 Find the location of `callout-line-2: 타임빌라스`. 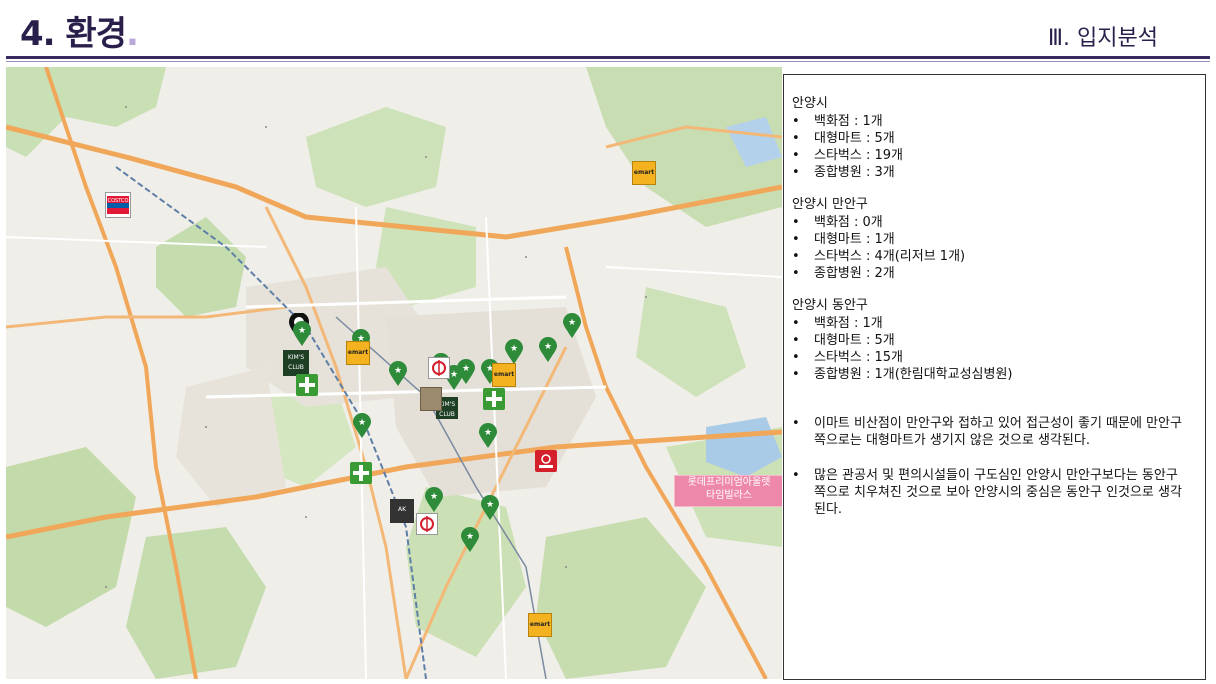

callout-line-2: 타임빌라스 is located at coordinates (729, 495).